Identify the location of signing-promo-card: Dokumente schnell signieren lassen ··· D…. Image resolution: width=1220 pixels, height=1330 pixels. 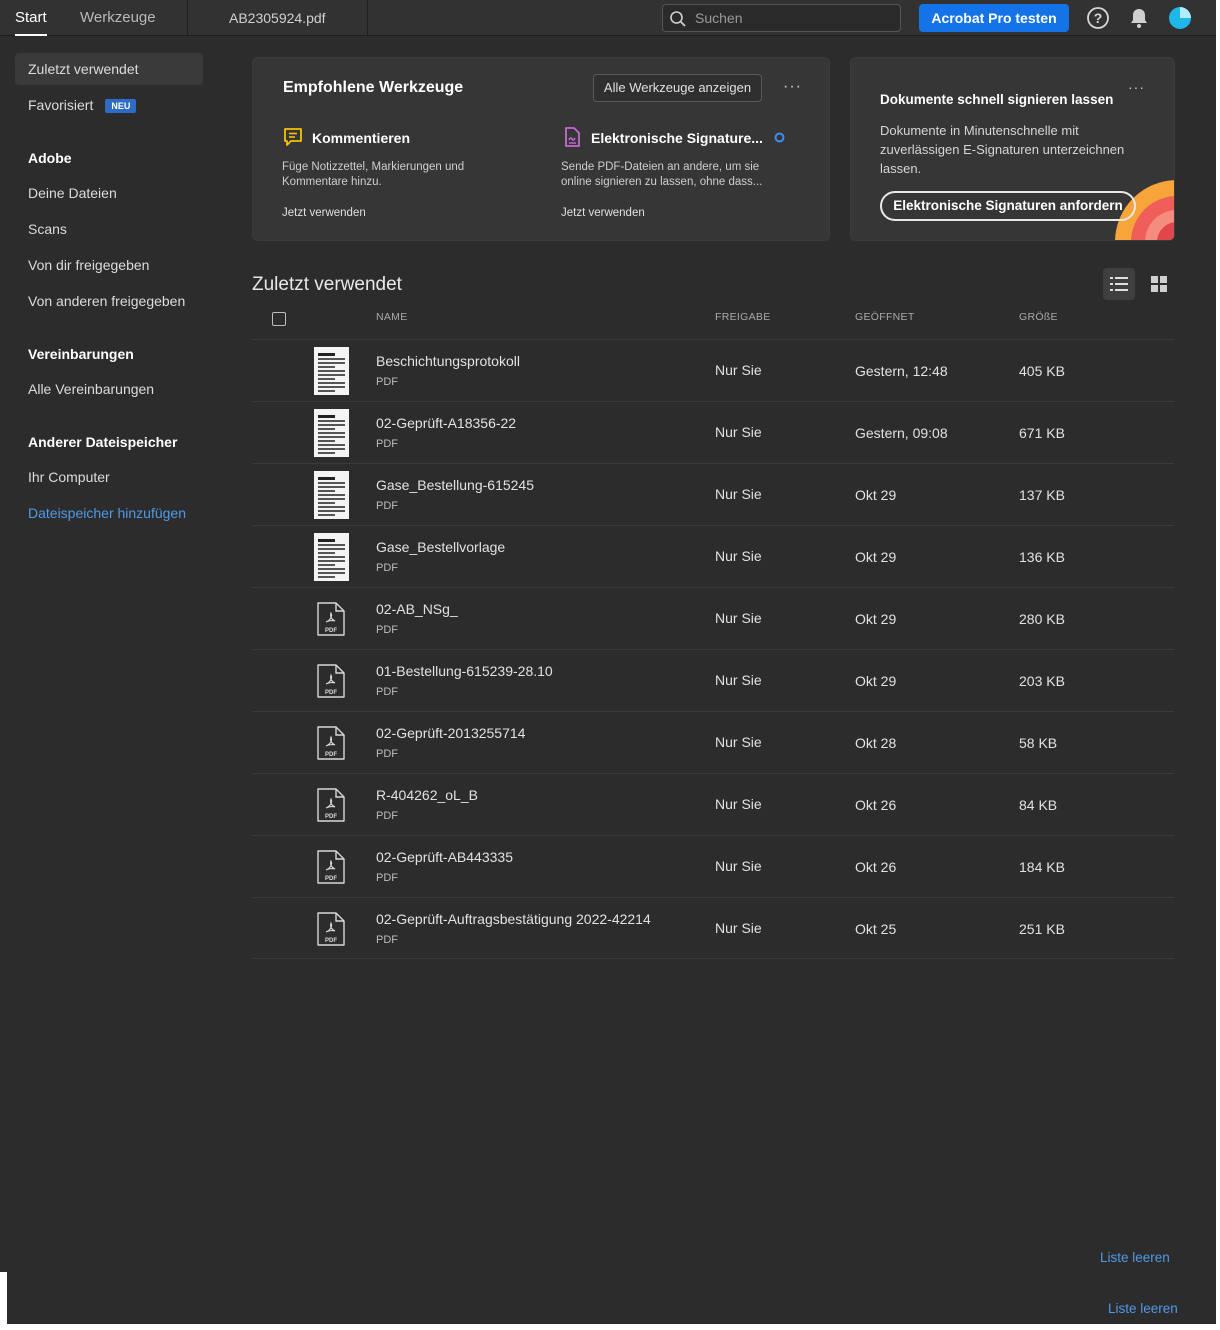
(1012, 149).